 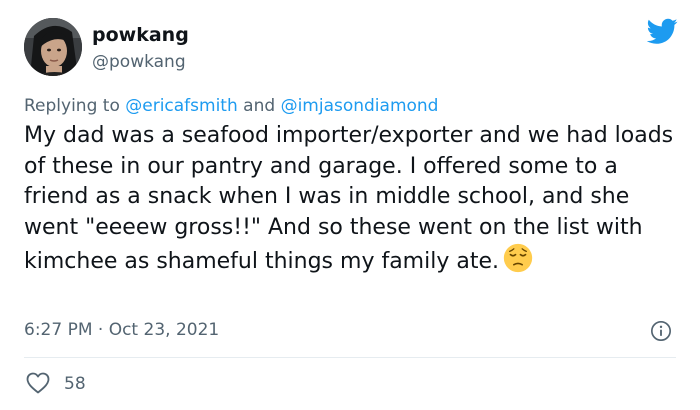 What do you see at coordinates (518, 258) in the screenshot?
I see `pensive-face-emoji-icon` at bounding box center [518, 258].